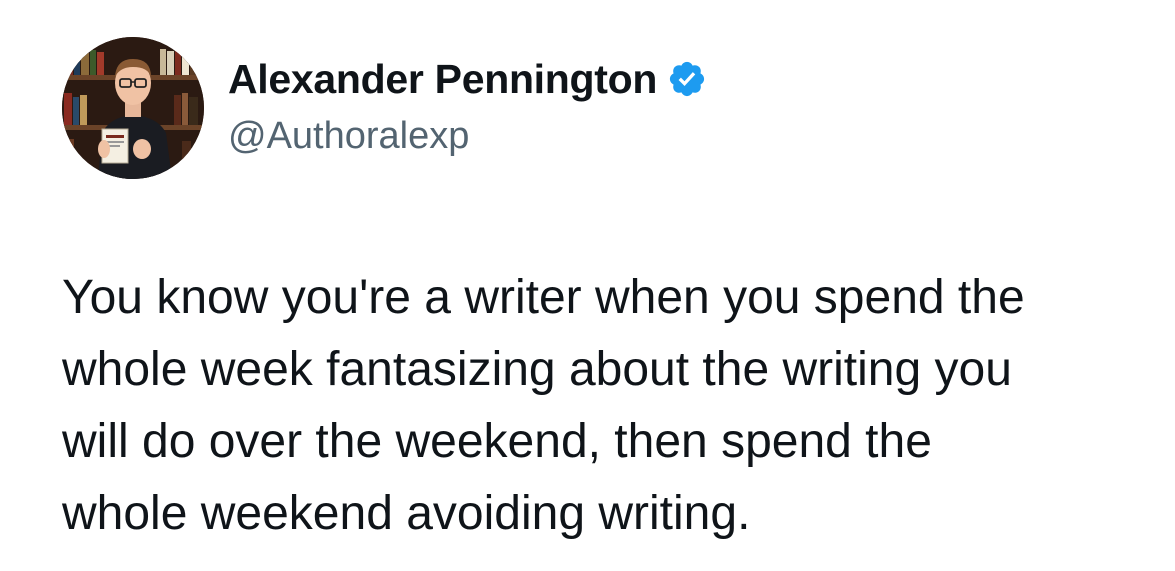 Image resolution: width=1175 pixels, height=571 pixels. I want to click on tweet-text-line: whole weekend avoiding writing., so click(406, 513).